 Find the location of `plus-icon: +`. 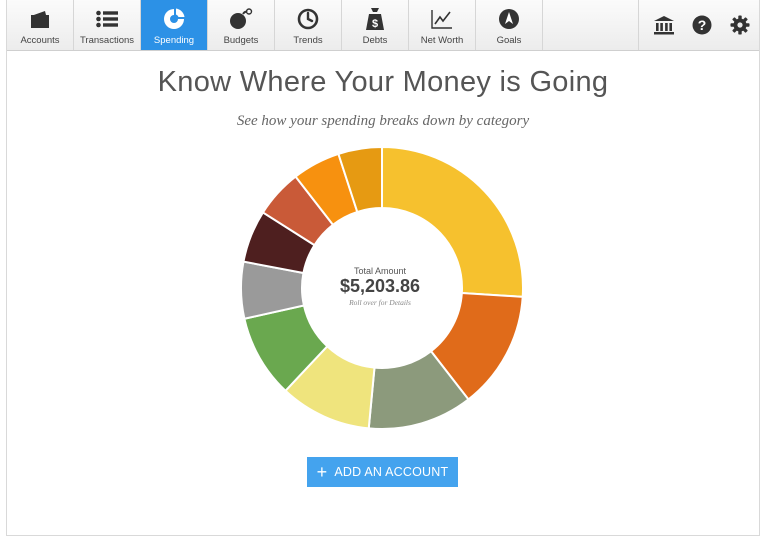

plus-icon: + is located at coordinates (322, 472).